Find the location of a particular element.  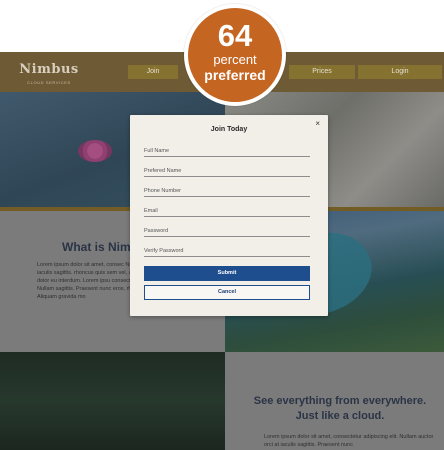

nav-login: Login is located at coordinates (400, 72).